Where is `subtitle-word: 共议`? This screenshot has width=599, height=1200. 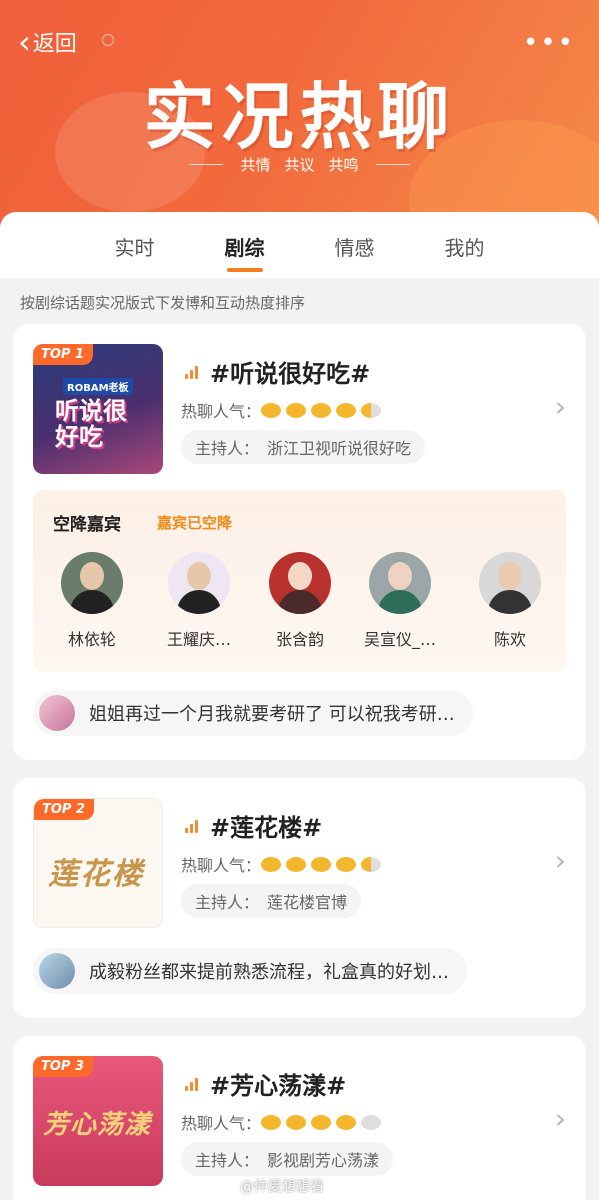 subtitle-word: 共议 is located at coordinates (299, 165).